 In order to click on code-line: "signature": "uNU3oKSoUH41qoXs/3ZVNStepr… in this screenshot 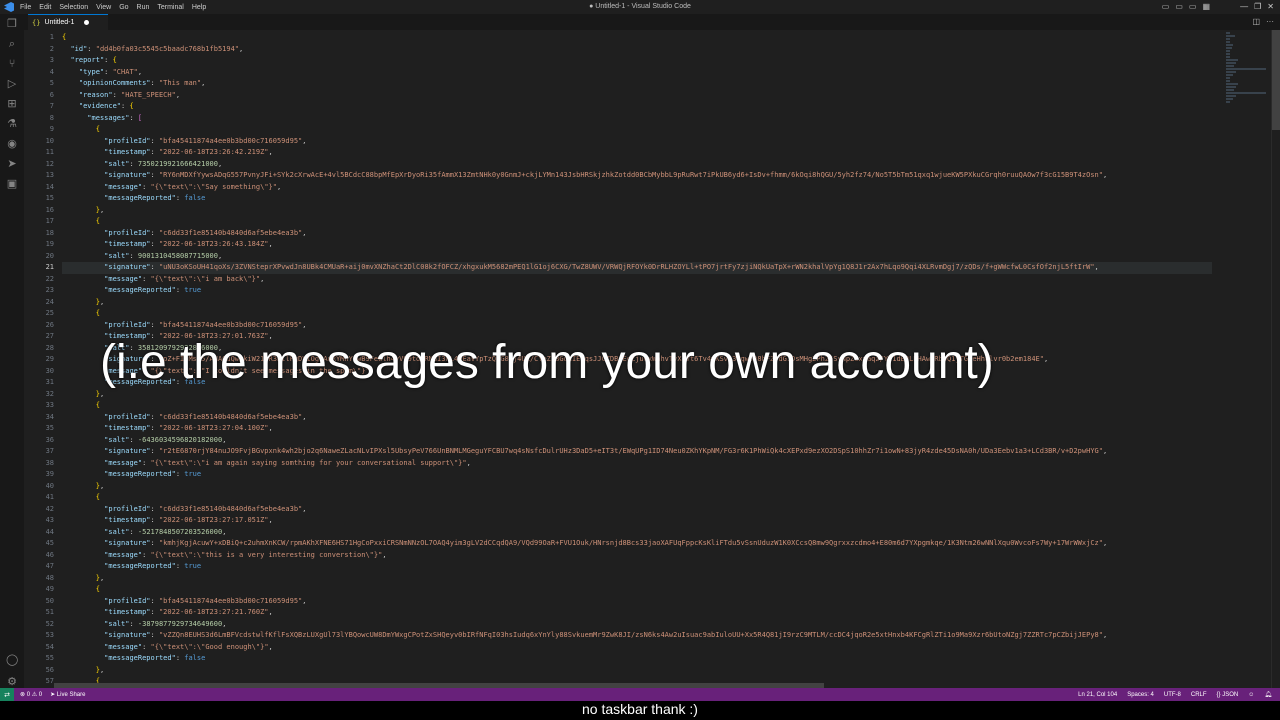, I will do `click(637, 268)`.